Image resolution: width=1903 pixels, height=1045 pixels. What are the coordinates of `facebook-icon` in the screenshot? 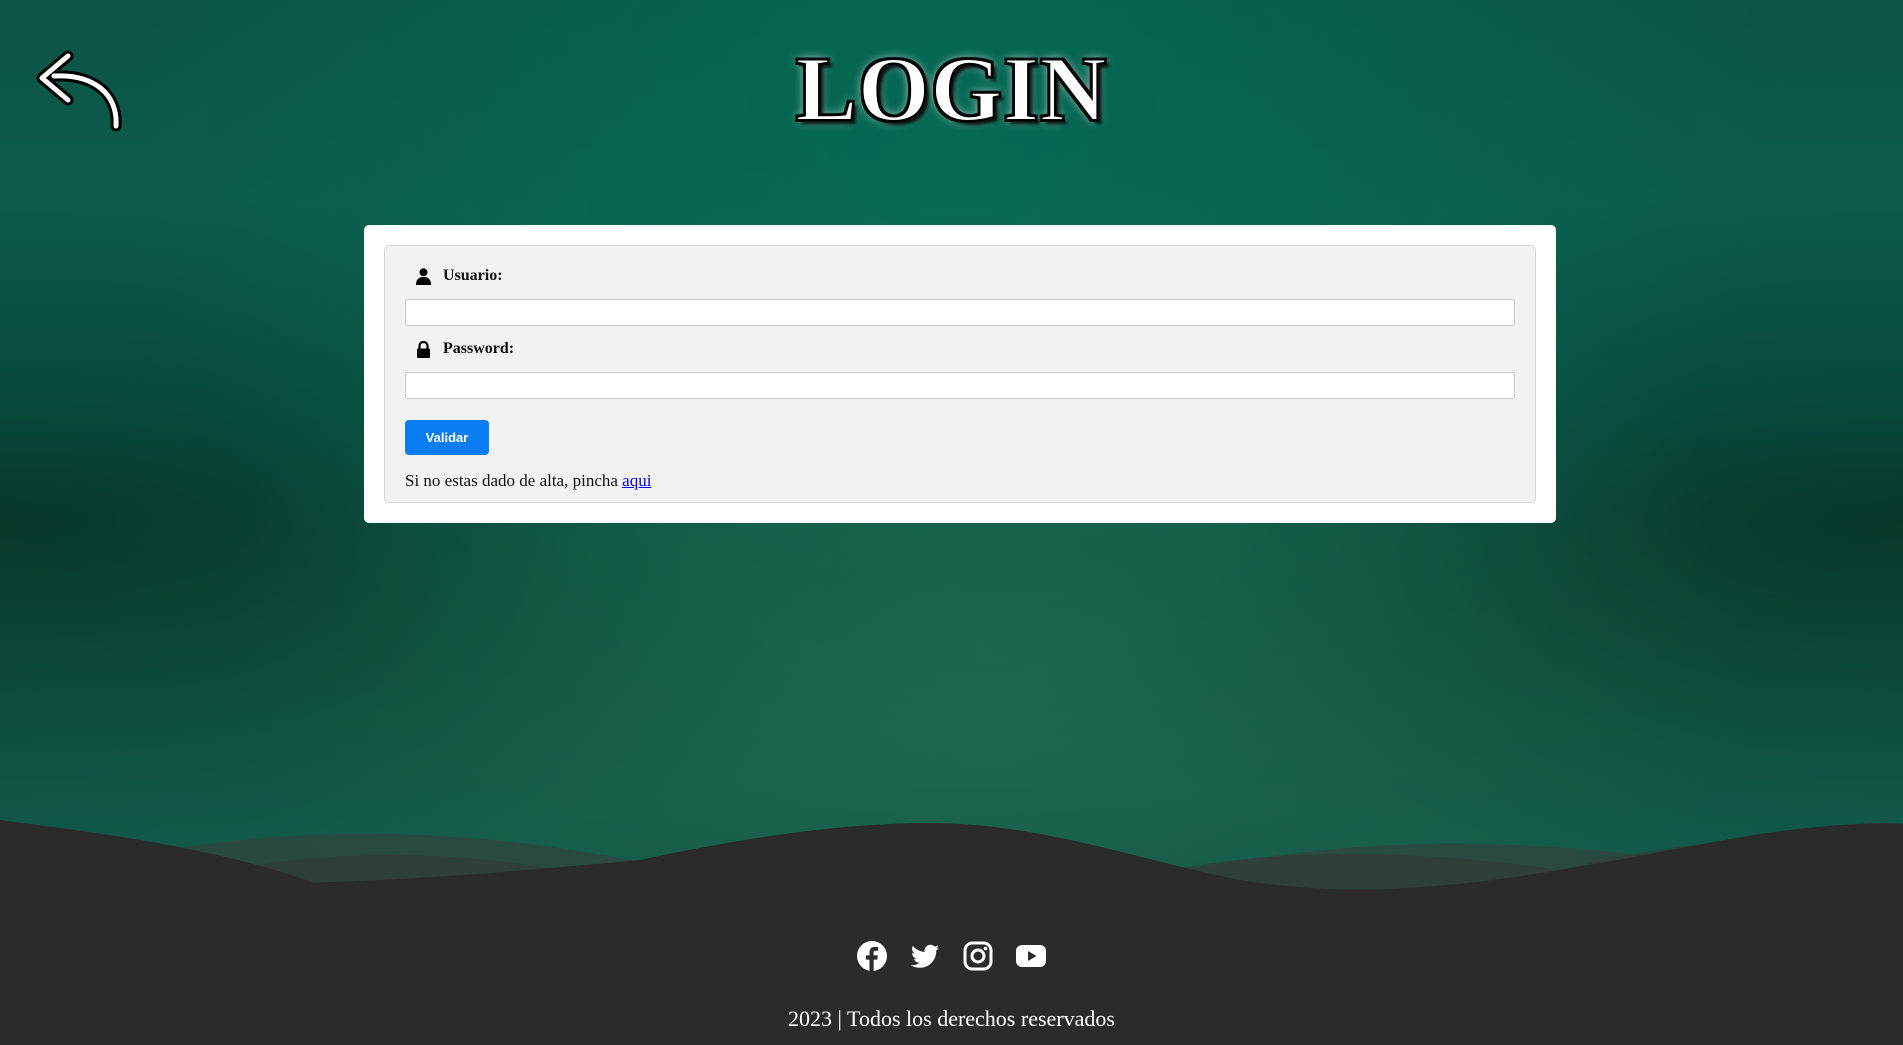 It's located at (872, 956).